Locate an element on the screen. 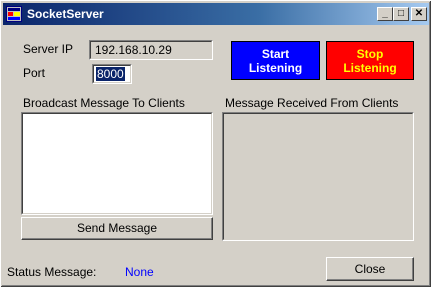 This screenshot has height=288, width=432. port-label: Port is located at coordinates (34, 73).